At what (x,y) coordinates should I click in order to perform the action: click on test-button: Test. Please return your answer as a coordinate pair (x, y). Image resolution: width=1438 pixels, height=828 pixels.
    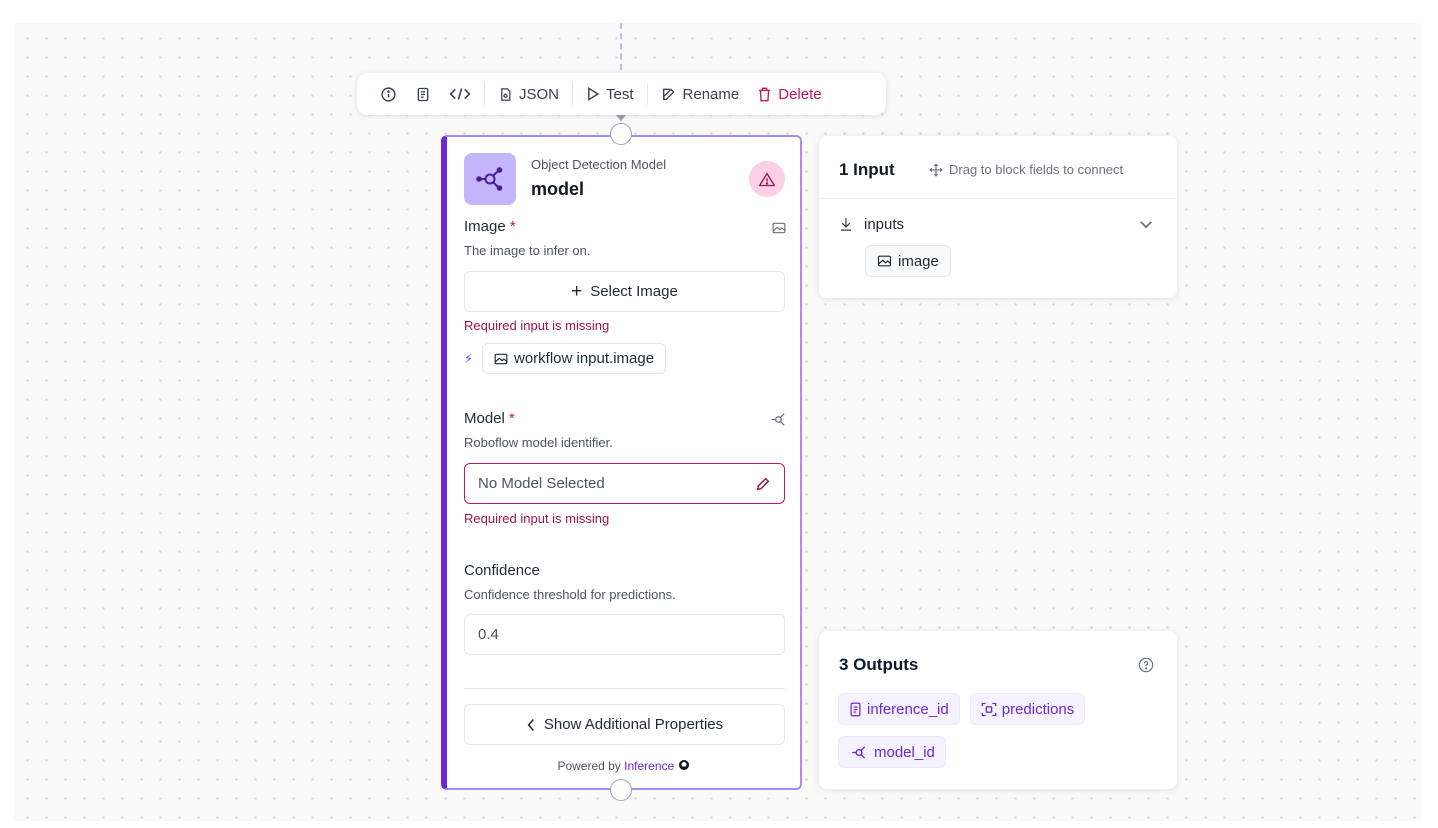
    Looking at the image, I should click on (610, 94).